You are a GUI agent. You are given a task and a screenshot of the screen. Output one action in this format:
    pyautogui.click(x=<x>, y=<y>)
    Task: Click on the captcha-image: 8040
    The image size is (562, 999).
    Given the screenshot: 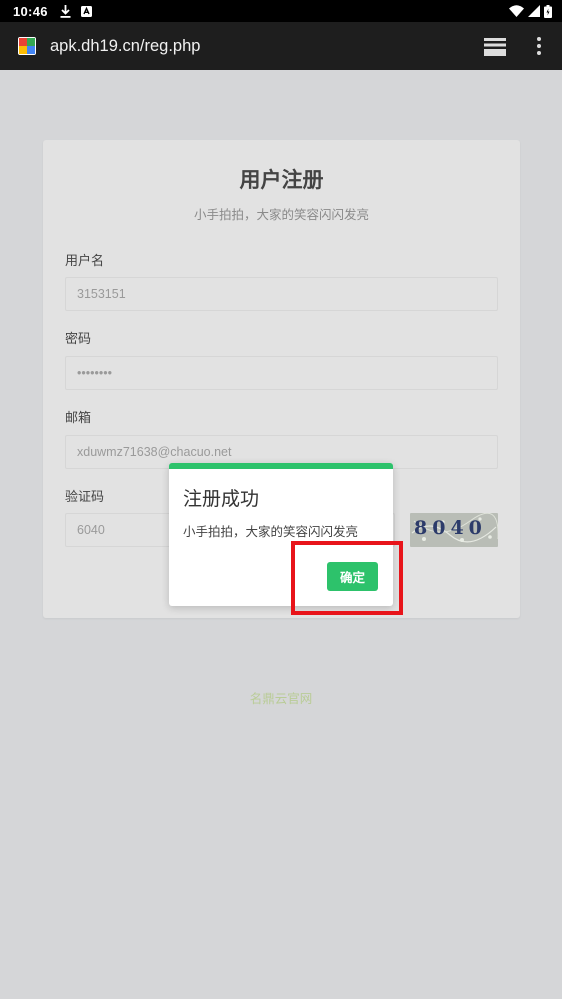 What is the action you would take?
    pyautogui.click(x=454, y=530)
    